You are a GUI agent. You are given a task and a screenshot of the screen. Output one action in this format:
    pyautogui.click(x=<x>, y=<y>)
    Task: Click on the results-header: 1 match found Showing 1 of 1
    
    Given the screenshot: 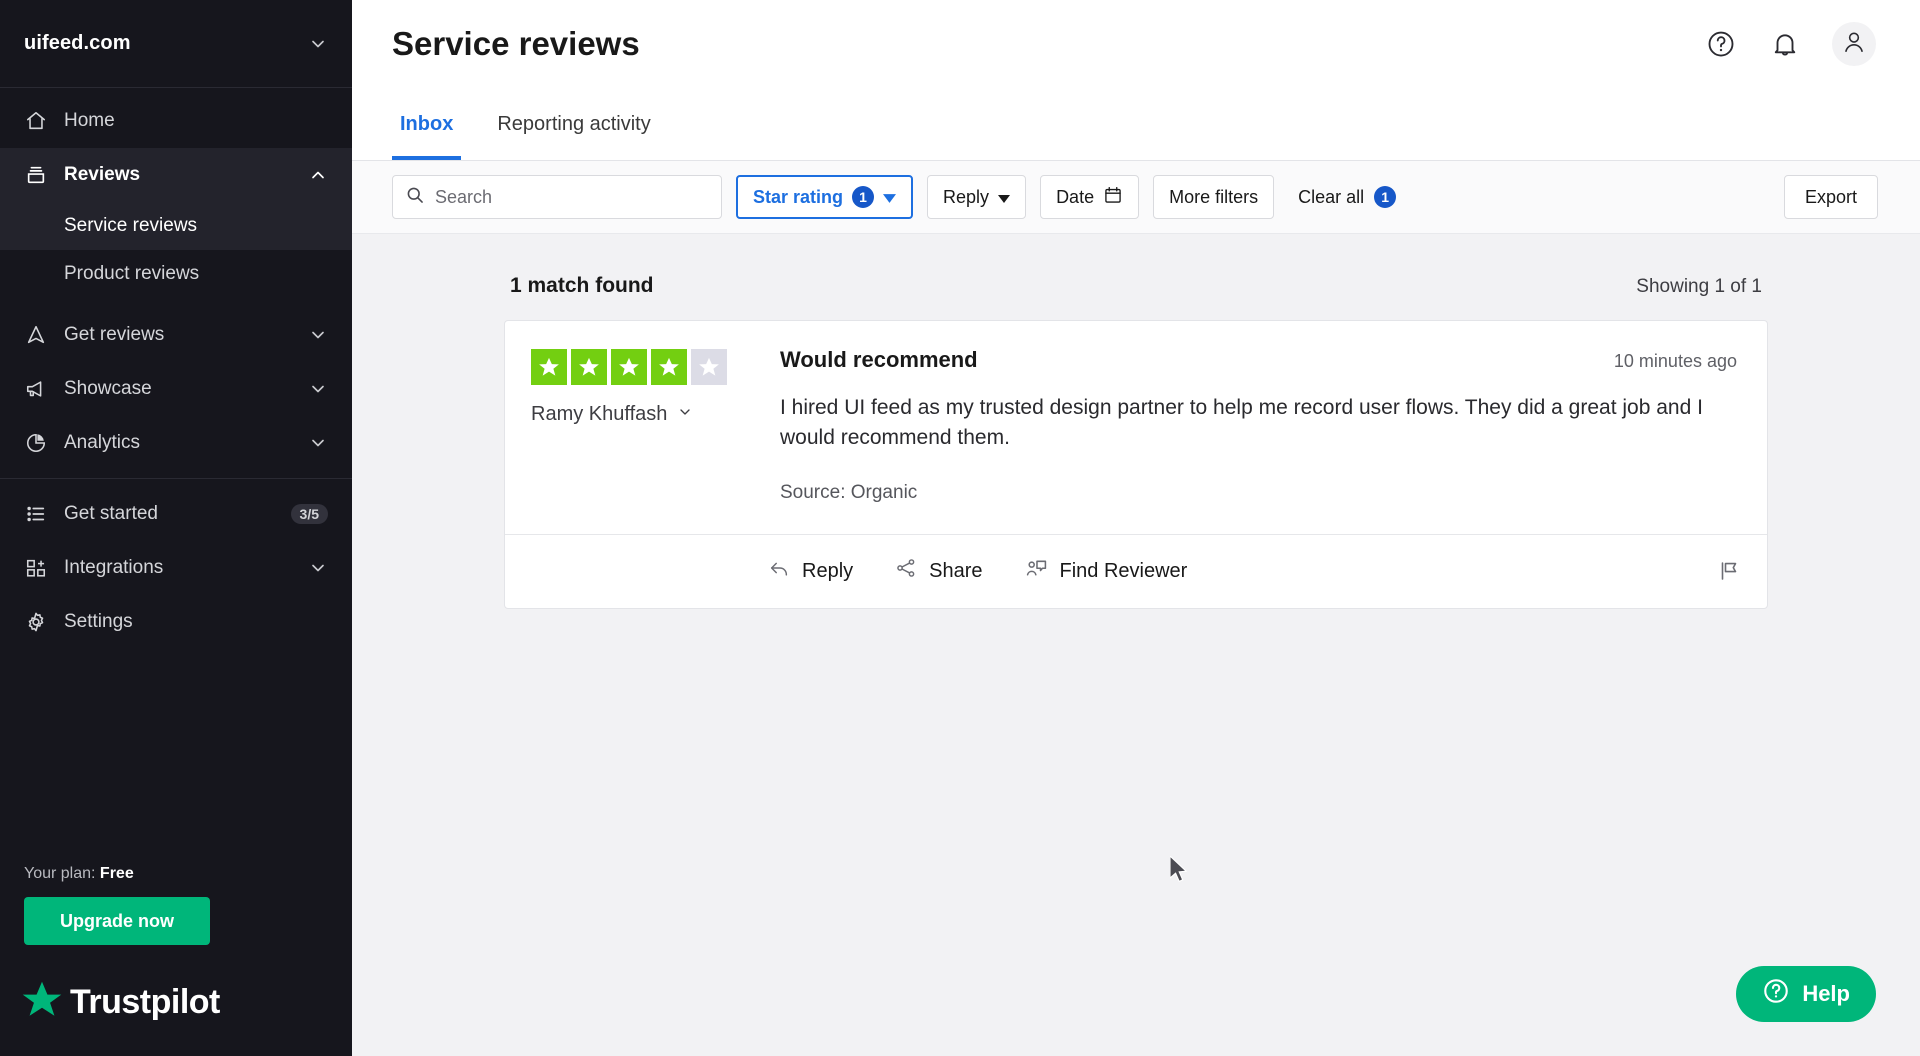 What is the action you would take?
    pyautogui.click(x=1136, y=297)
    